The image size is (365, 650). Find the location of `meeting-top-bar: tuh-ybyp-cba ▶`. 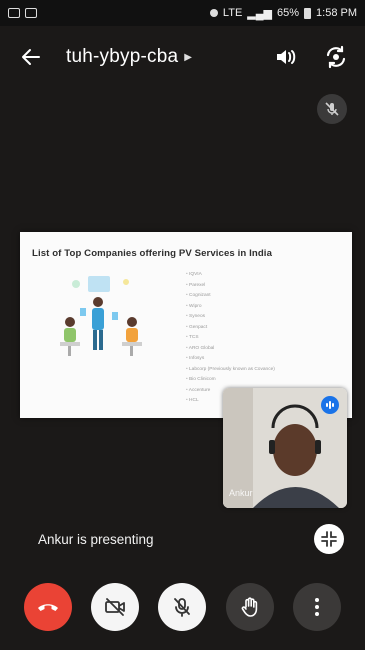

meeting-top-bar: tuh-ybyp-cba ▶ is located at coordinates (182, 57).